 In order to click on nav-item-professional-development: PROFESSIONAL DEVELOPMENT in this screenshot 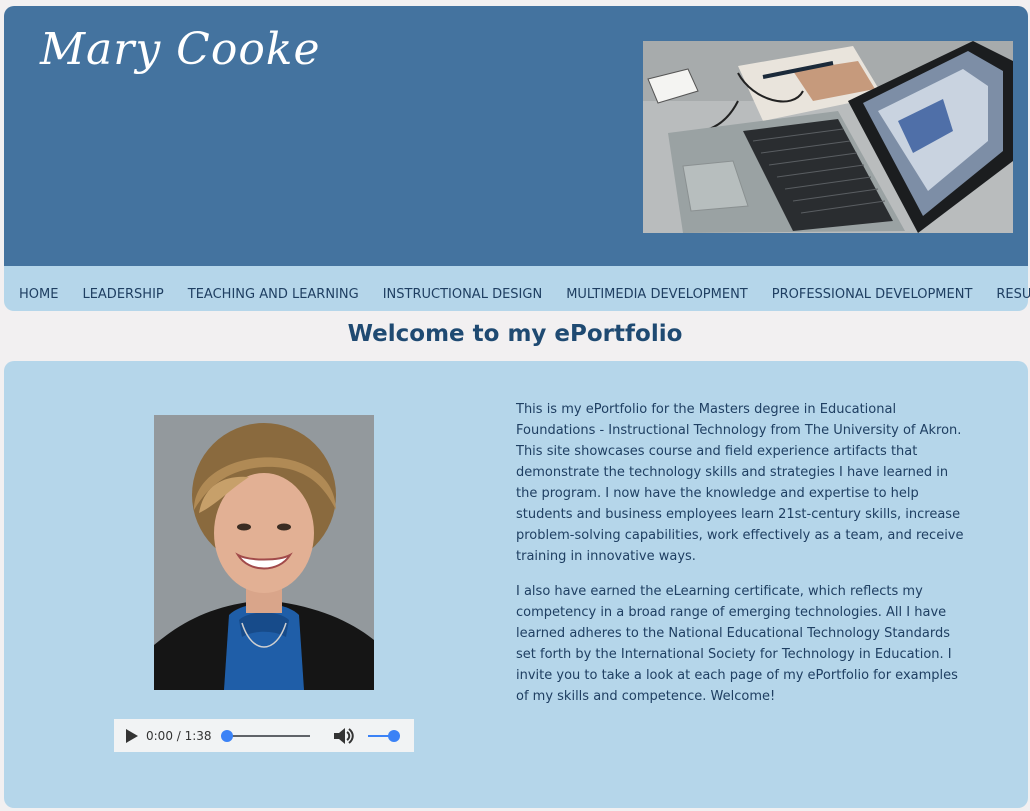, I will do `click(872, 294)`.